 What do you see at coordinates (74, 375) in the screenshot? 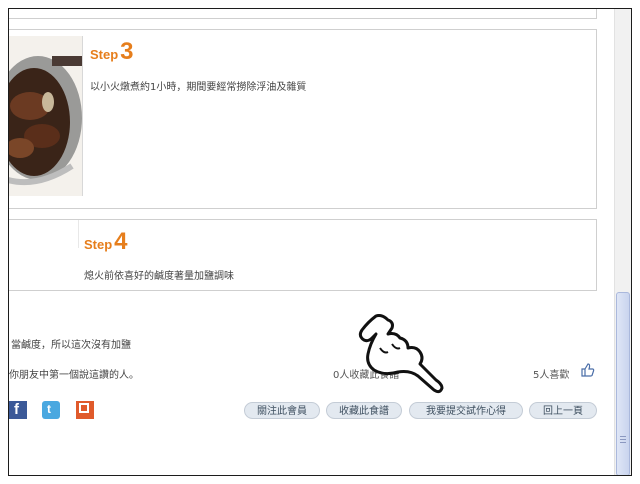
I see `facebook-like-social-text: 你朋友中第一個說這讚的人。` at bounding box center [74, 375].